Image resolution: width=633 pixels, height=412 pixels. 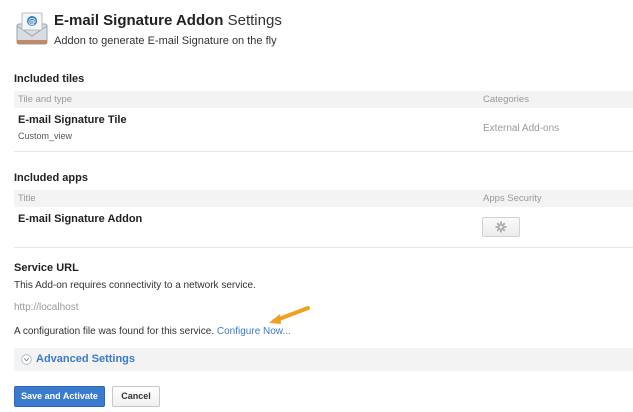 I want to click on apps-section-title: Included apps, so click(x=51, y=178).